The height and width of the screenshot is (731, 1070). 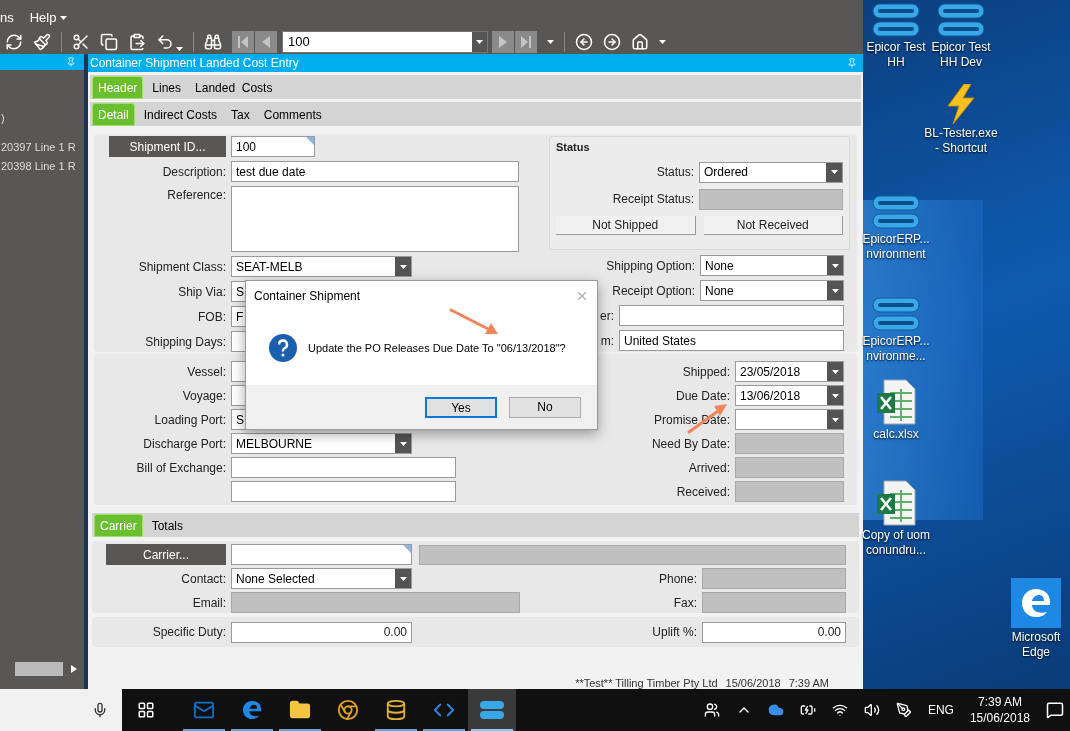 What do you see at coordinates (789, 371) in the screenshot?
I see `date-picker: 23/05/2018` at bounding box center [789, 371].